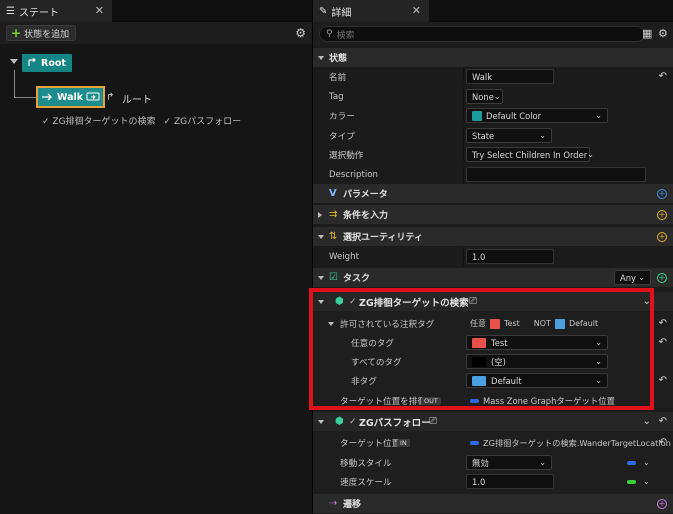  I want to click on property-row-description: Description, so click(493, 174).